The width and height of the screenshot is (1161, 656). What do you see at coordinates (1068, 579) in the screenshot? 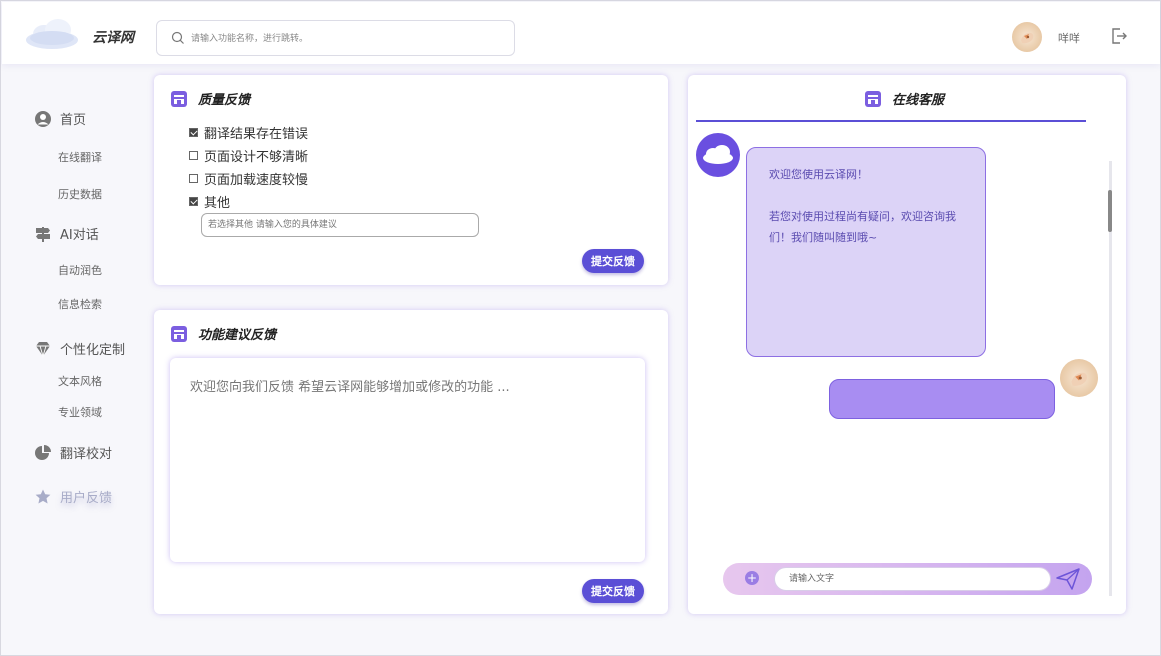
I see `send-icon` at bounding box center [1068, 579].